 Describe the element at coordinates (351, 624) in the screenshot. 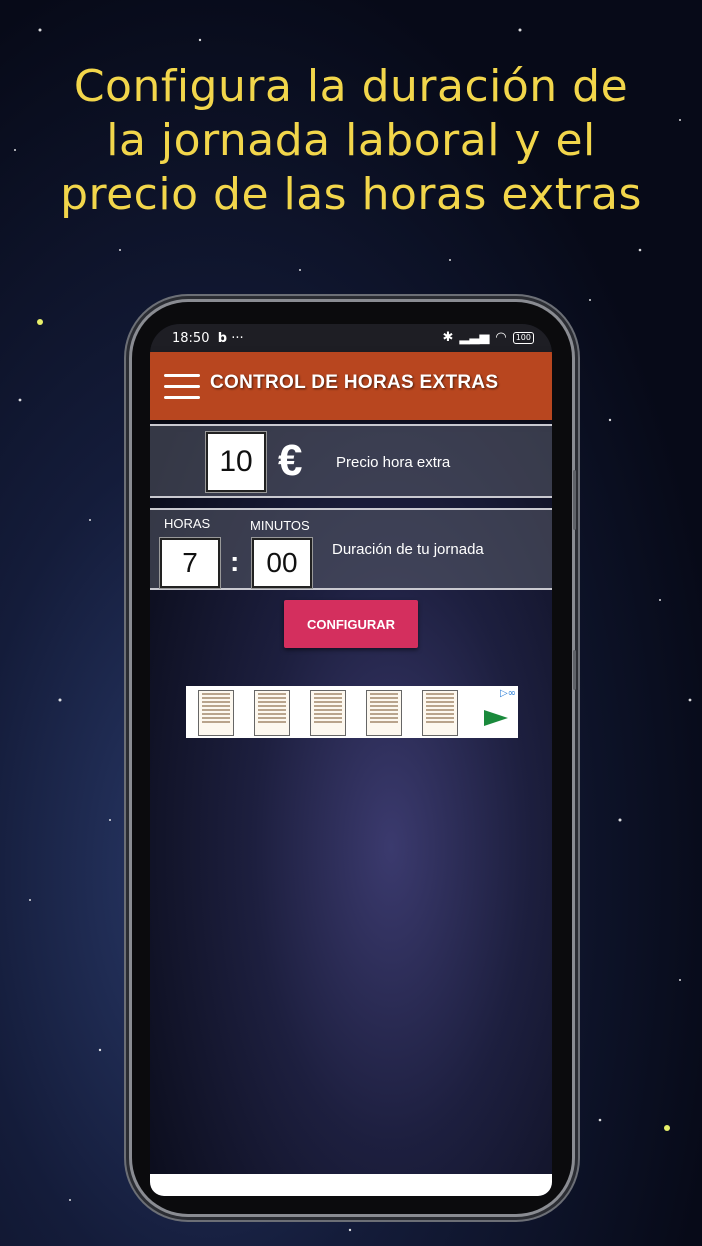

I see `configure-button: CONFIGURAR` at that location.